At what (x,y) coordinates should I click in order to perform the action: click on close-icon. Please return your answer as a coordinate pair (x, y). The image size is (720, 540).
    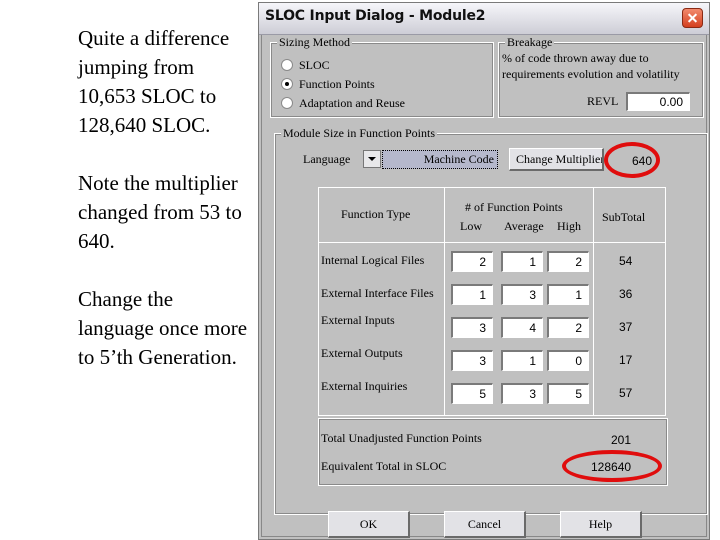
    Looking at the image, I should click on (692, 18).